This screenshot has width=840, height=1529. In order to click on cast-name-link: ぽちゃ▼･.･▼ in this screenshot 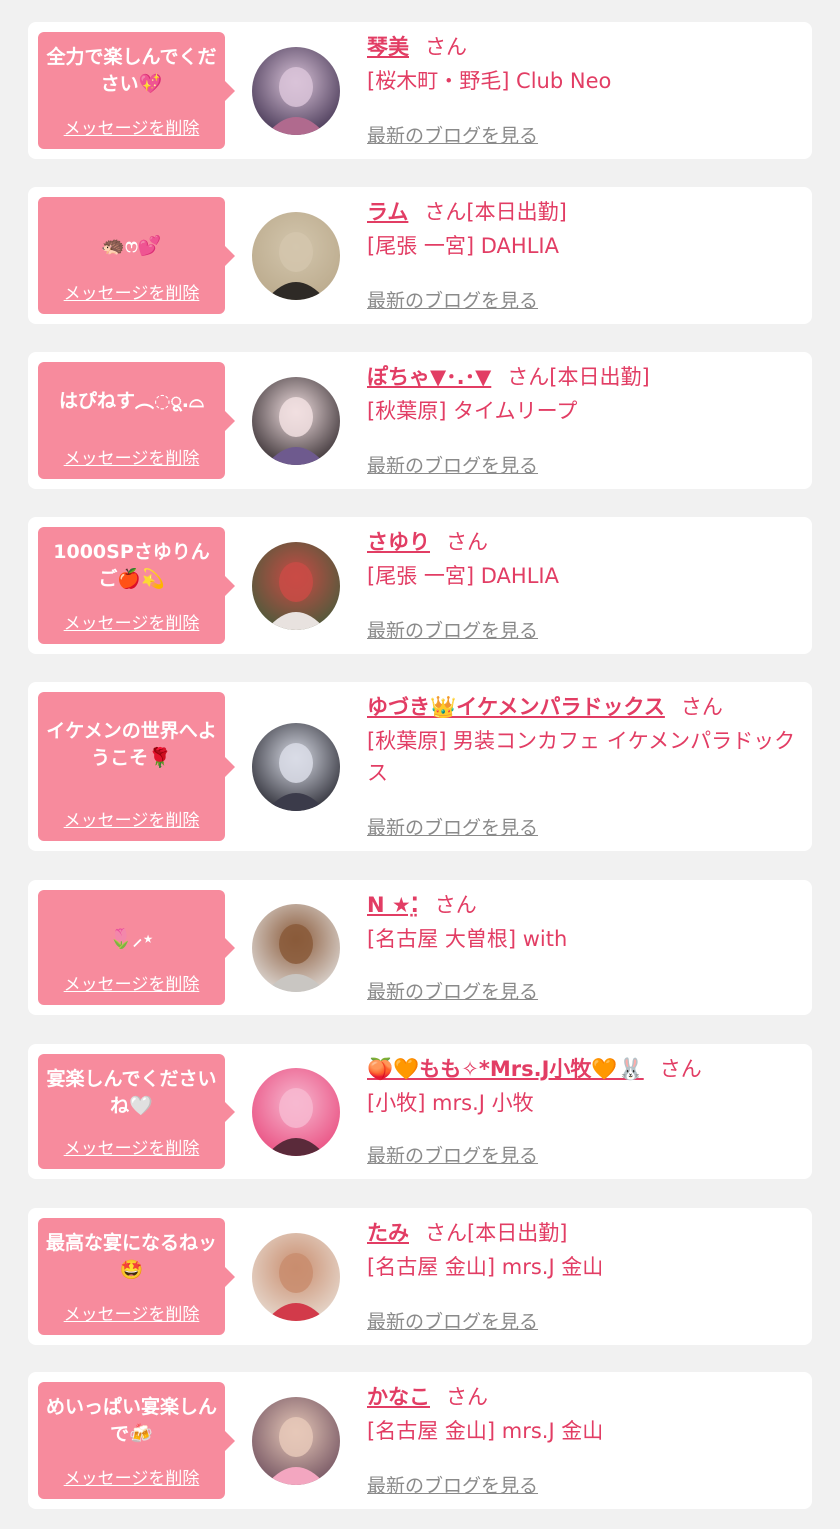, I will do `click(429, 377)`.